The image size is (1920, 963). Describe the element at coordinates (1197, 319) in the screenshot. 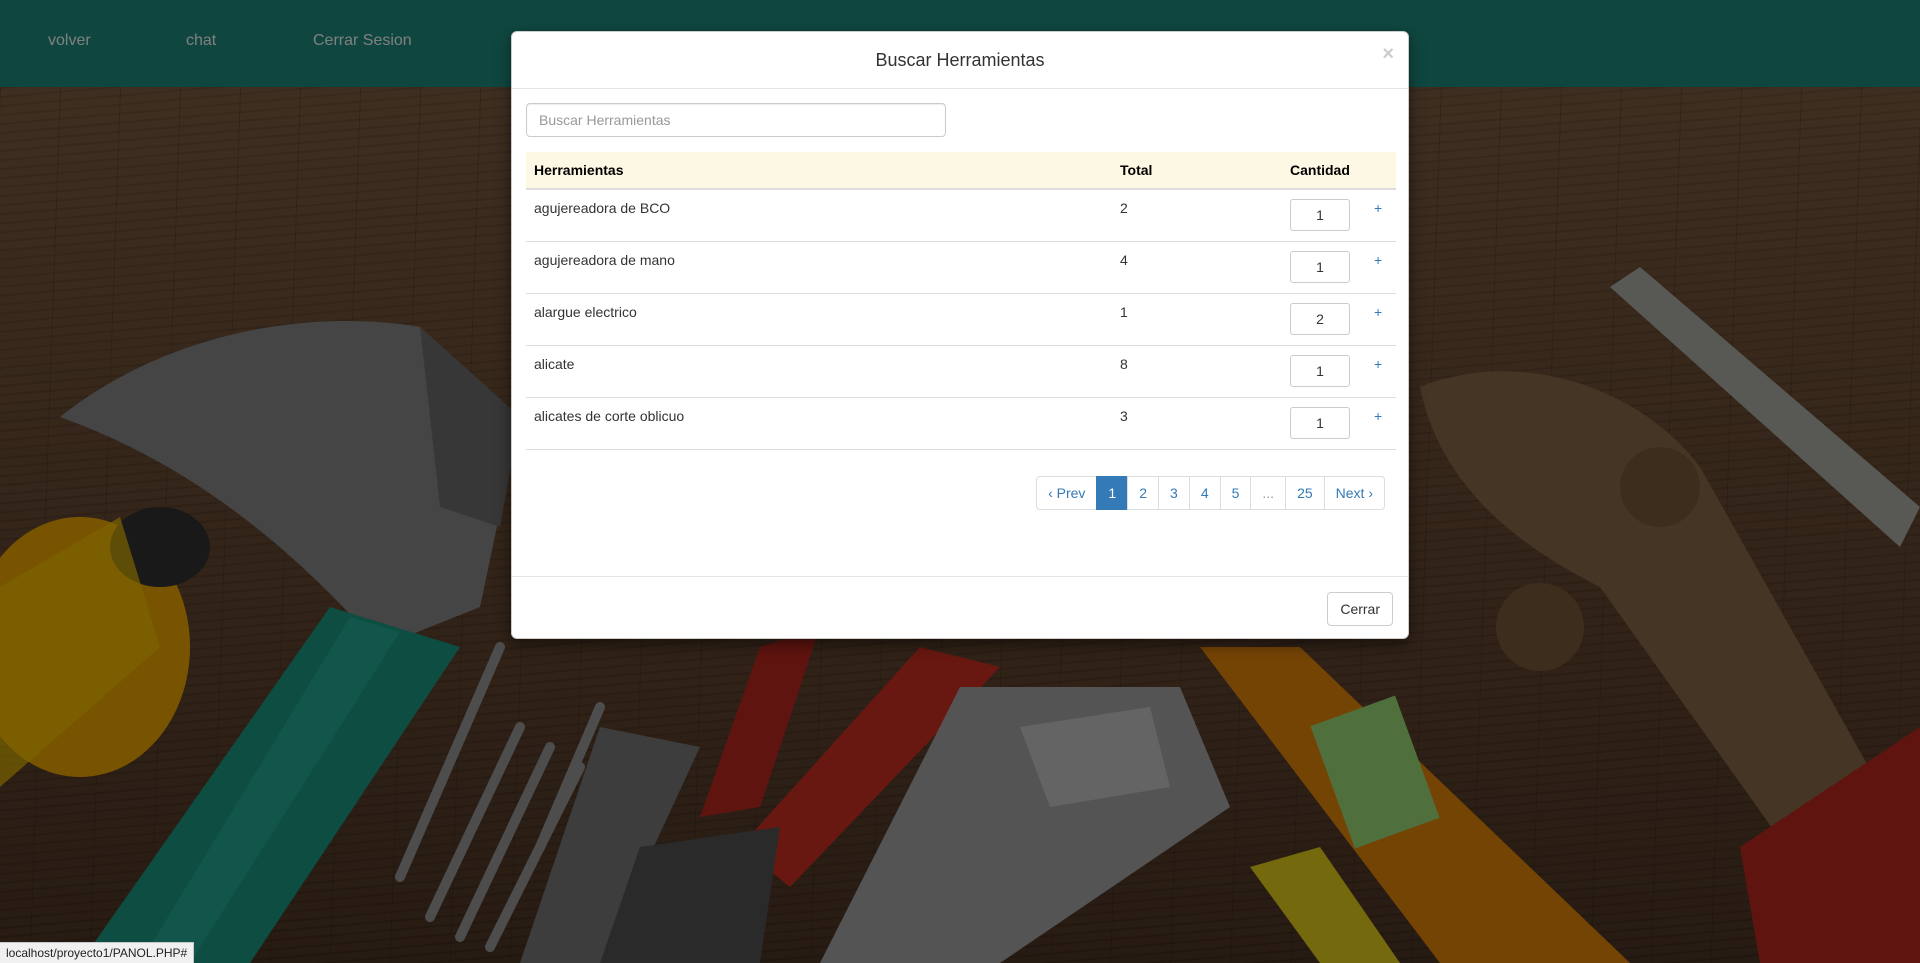

I see `tool-total: 1` at that location.